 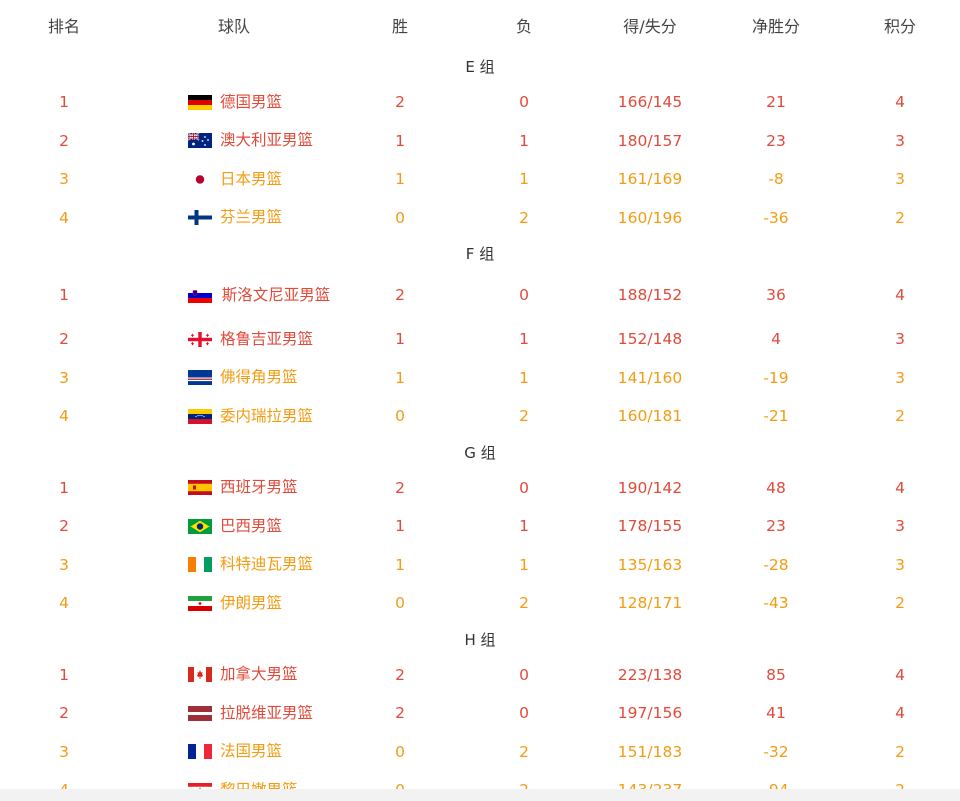 What do you see at coordinates (480, 639) in the screenshot?
I see `group-label: H 组` at bounding box center [480, 639].